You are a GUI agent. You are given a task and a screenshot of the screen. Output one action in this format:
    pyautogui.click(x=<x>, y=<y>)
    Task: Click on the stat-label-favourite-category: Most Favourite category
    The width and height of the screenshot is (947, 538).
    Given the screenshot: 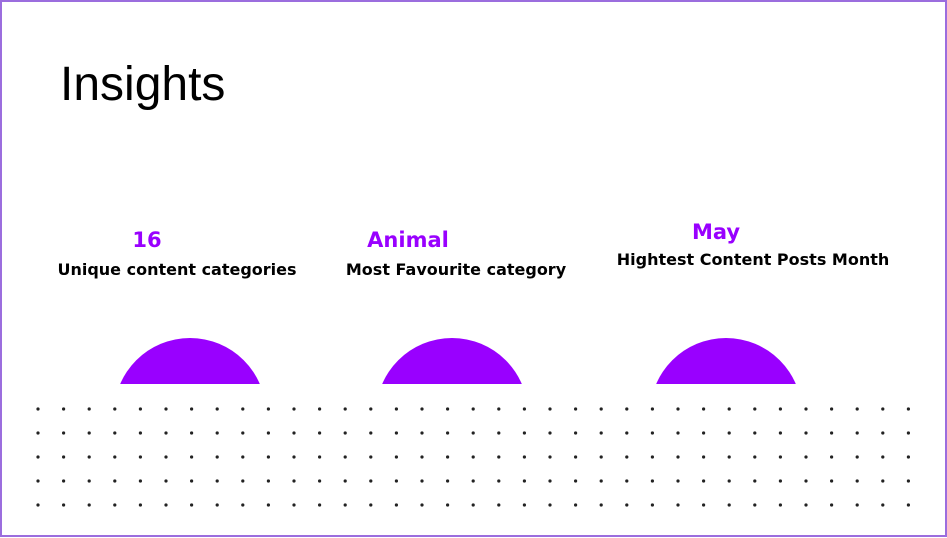 What is the action you would take?
    pyautogui.click(x=456, y=269)
    